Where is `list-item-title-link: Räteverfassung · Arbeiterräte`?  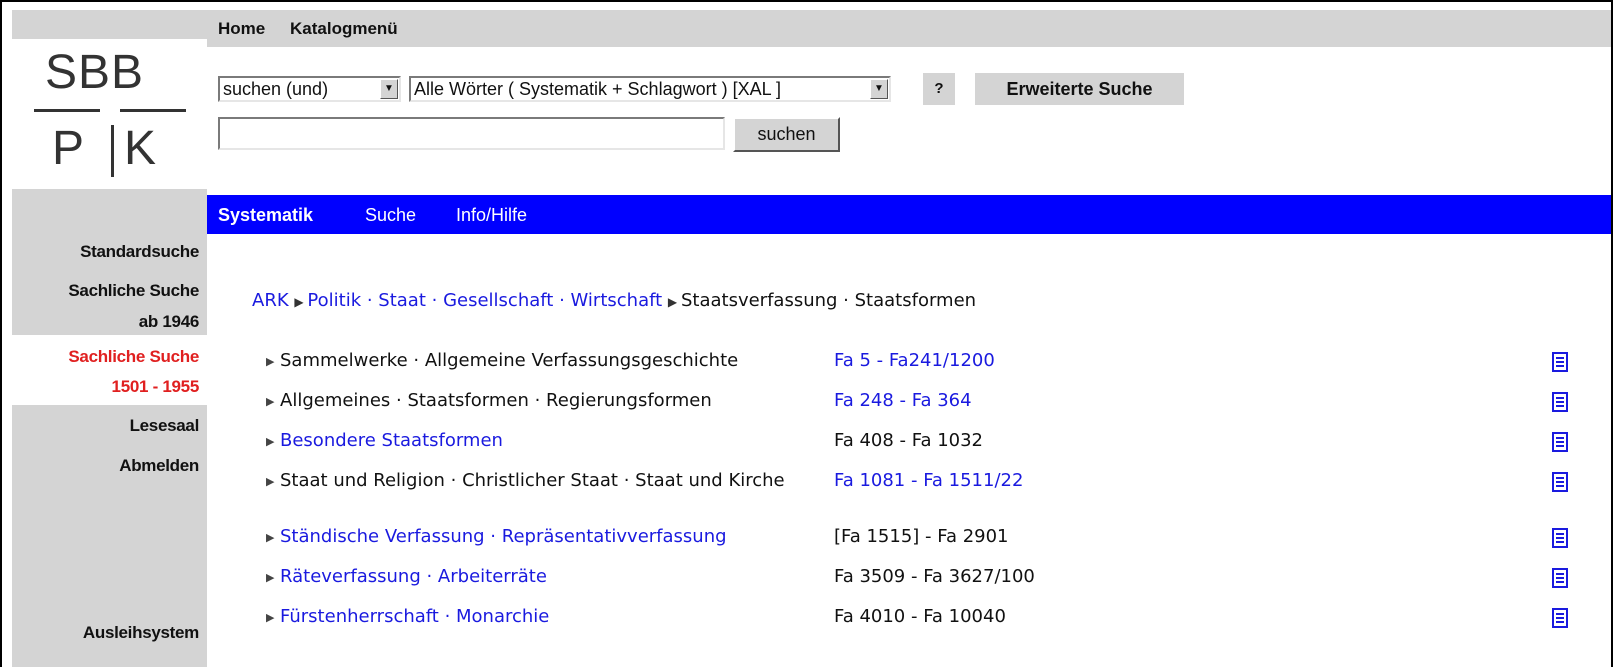 list-item-title-link: Räteverfassung · Arbeiterräte is located at coordinates (550, 577).